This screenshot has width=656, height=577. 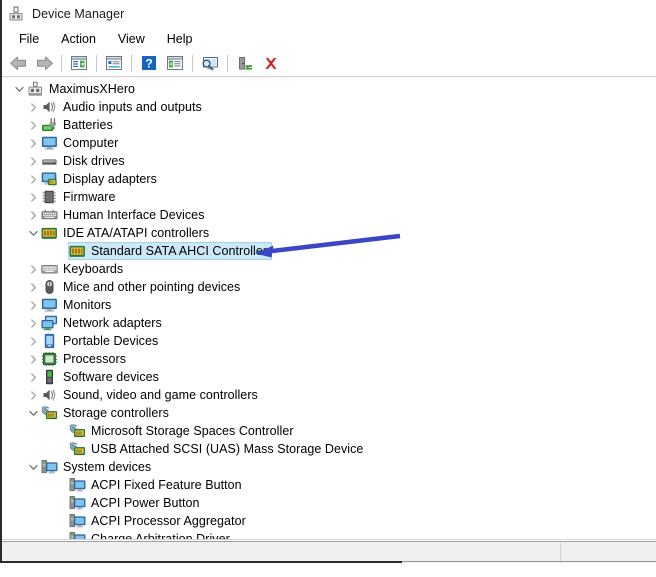 What do you see at coordinates (83, 359) in the screenshot?
I see `tree-item-content: Processors` at bounding box center [83, 359].